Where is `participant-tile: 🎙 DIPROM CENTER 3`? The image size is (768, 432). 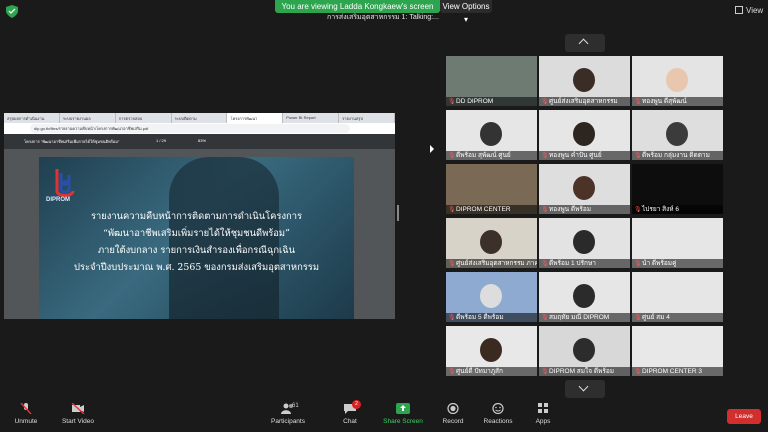 participant-tile: 🎙 DIPROM CENTER 3 is located at coordinates (677, 351).